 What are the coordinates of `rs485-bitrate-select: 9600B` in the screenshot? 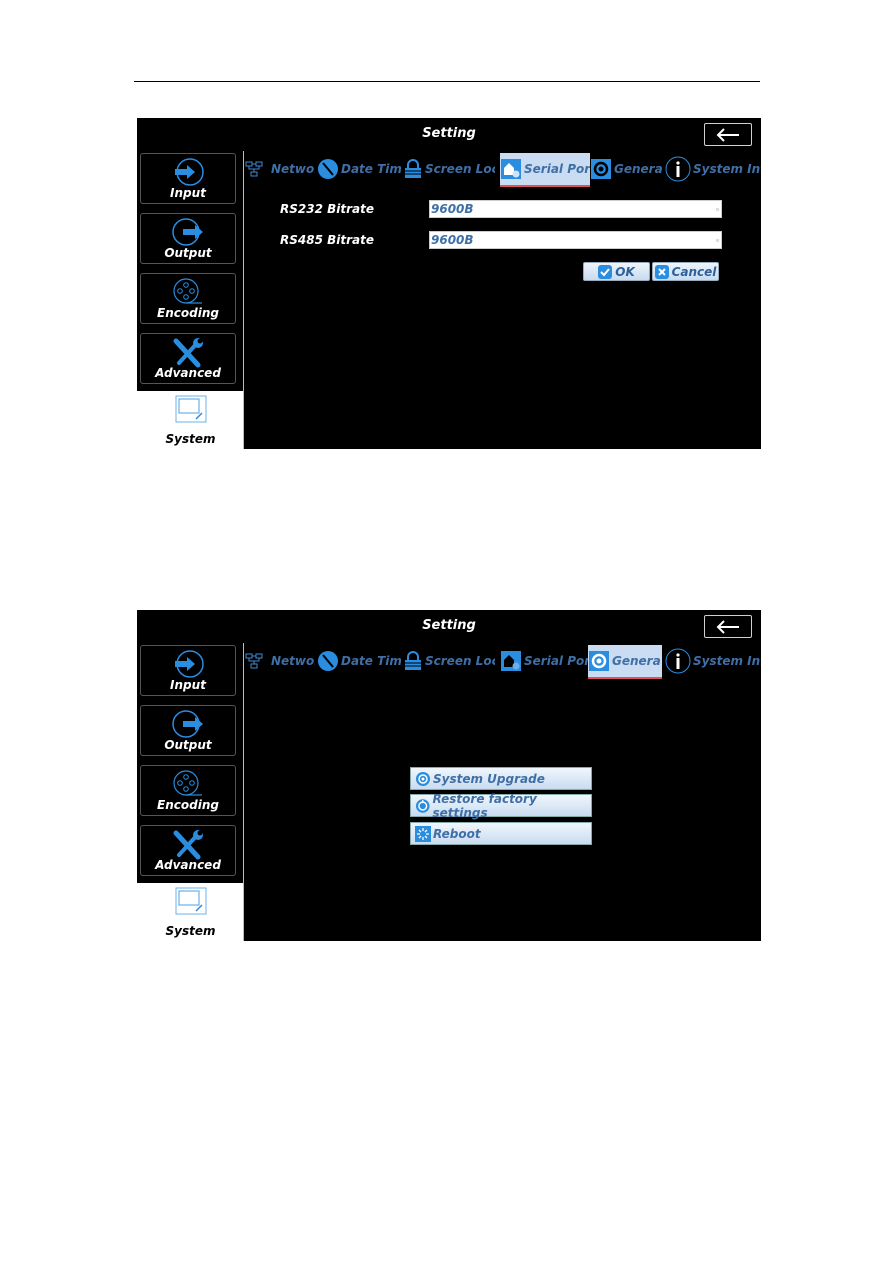 It's located at (575, 240).